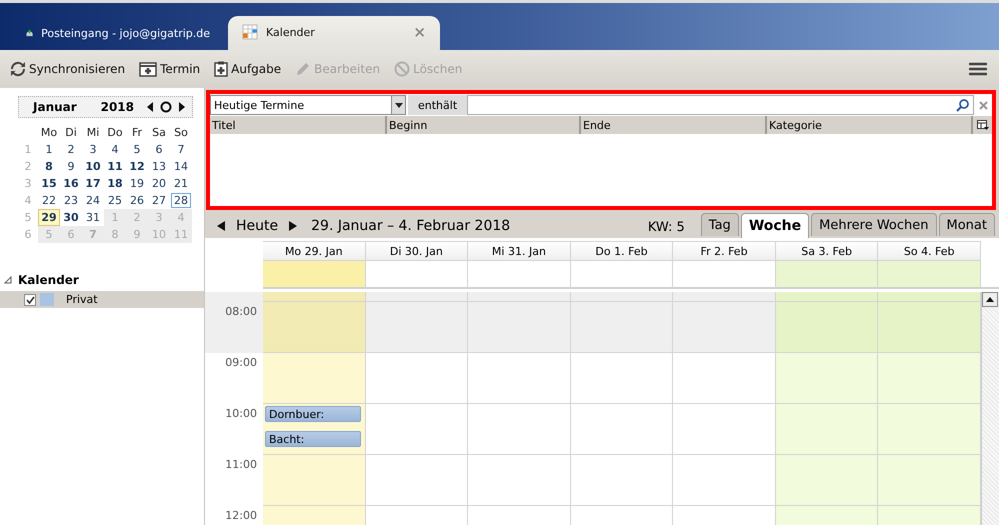 This screenshot has width=999, height=525. I want to click on calendar-day: 4, so click(115, 149).